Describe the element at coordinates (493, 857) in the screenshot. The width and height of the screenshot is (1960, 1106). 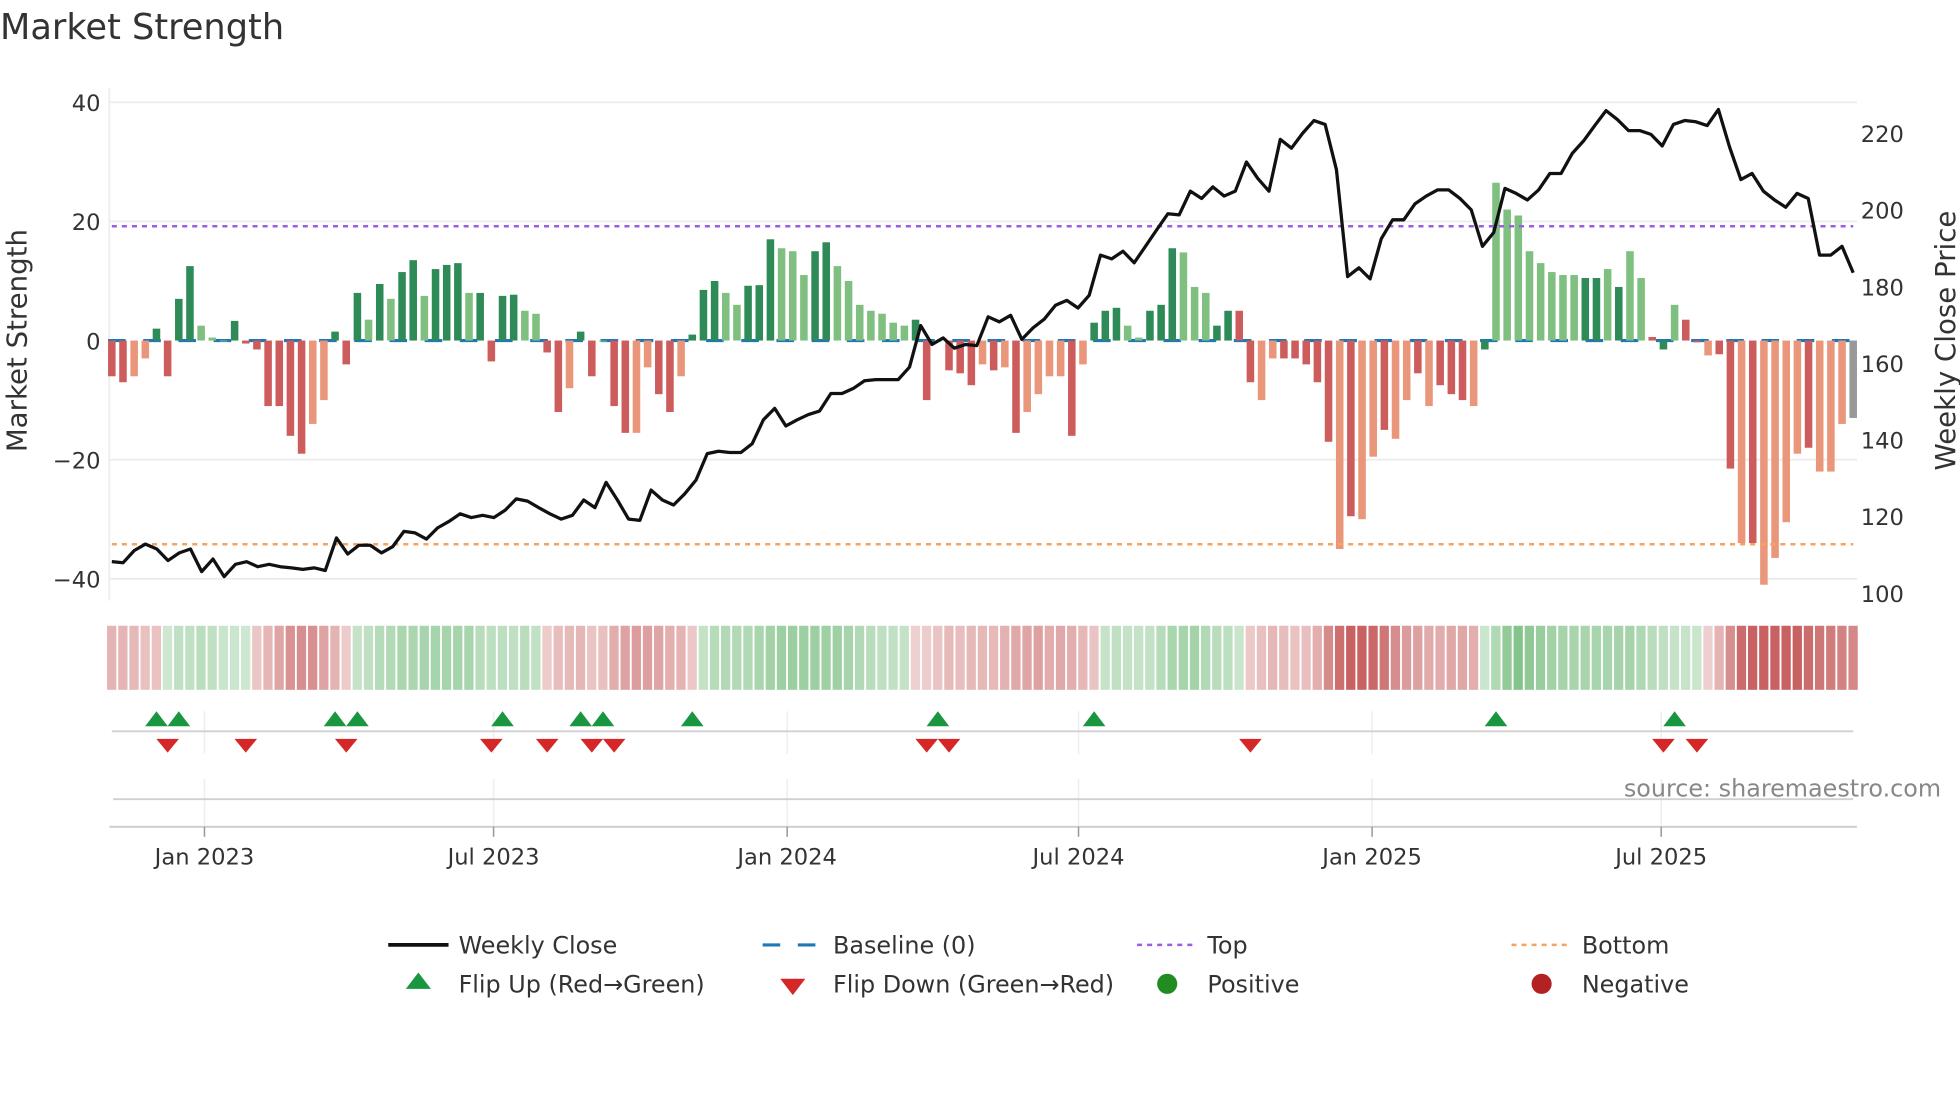
I see `x-tick-label: Jul 2023` at that location.